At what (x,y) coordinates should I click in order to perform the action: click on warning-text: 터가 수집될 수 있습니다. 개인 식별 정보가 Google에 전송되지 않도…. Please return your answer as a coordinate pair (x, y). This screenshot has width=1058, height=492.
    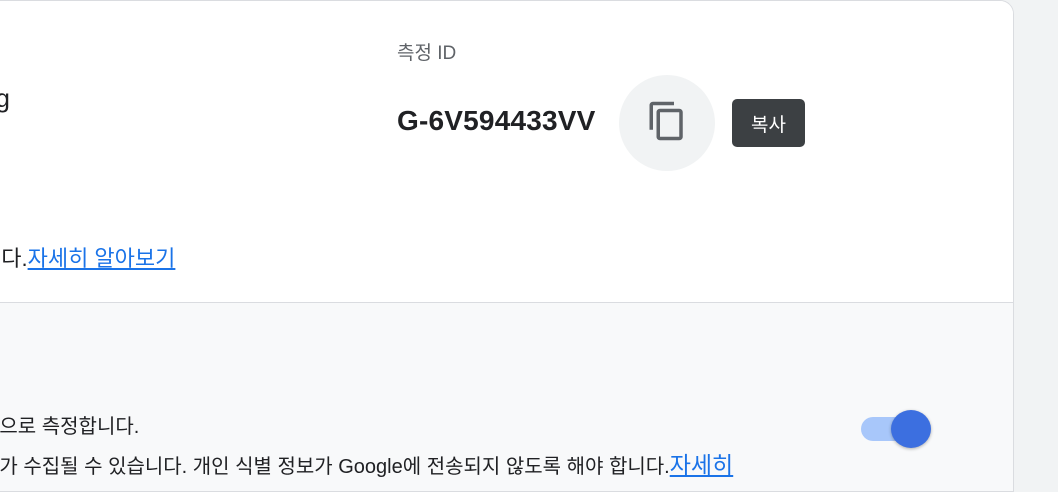
    Looking at the image, I should click on (335, 467).